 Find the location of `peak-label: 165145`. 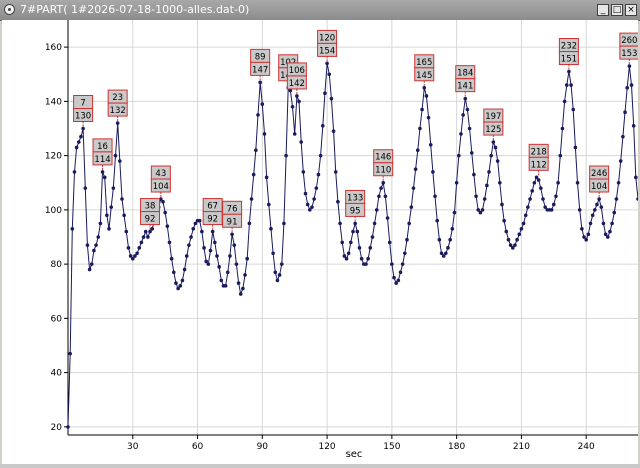

peak-label: 165145 is located at coordinates (424, 70).